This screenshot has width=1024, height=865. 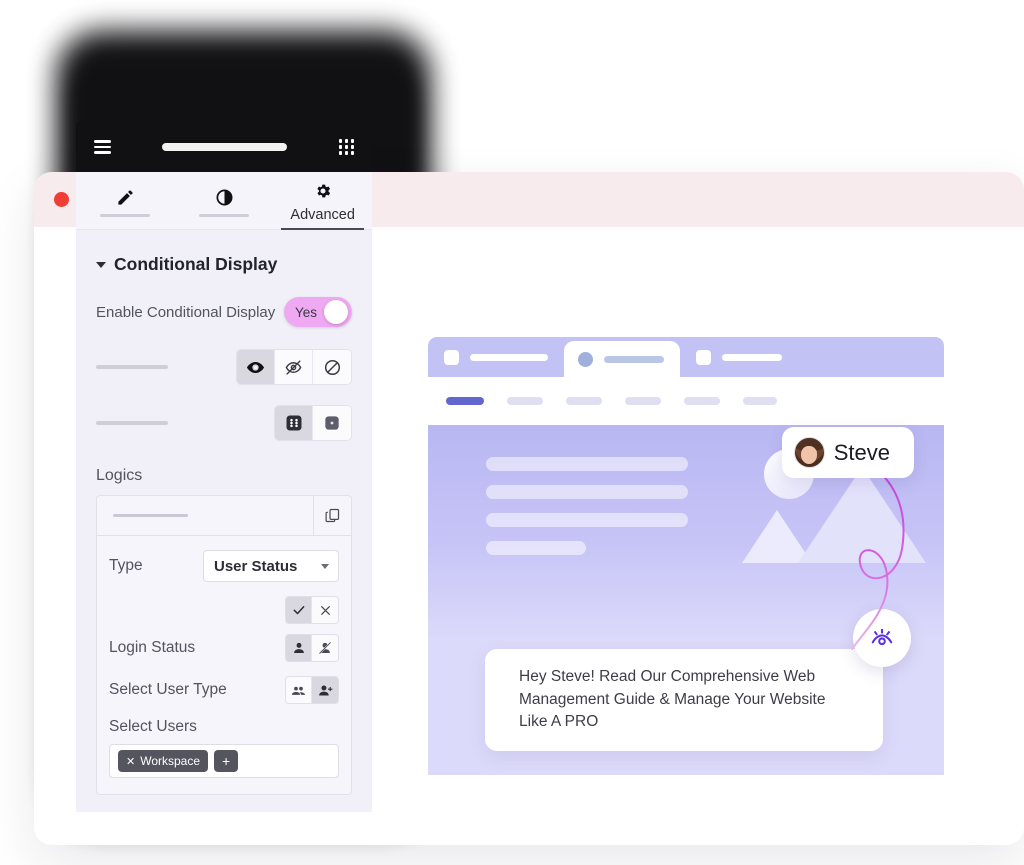 What do you see at coordinates (224, 516) in the screenshot?
I see `logic-card-header` at bounding box center [224, 516].